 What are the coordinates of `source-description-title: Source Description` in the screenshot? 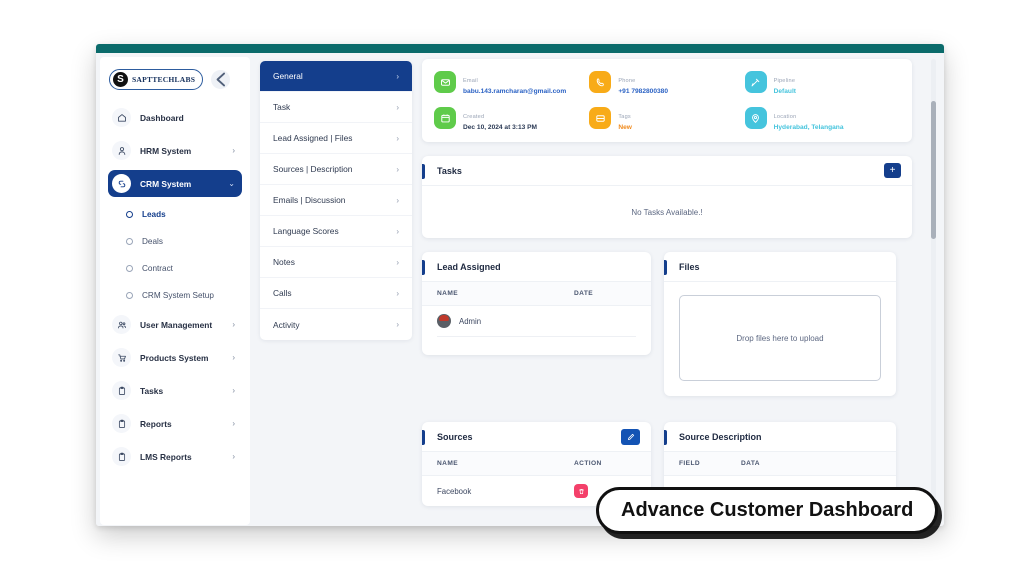 It's located at (720, 436).